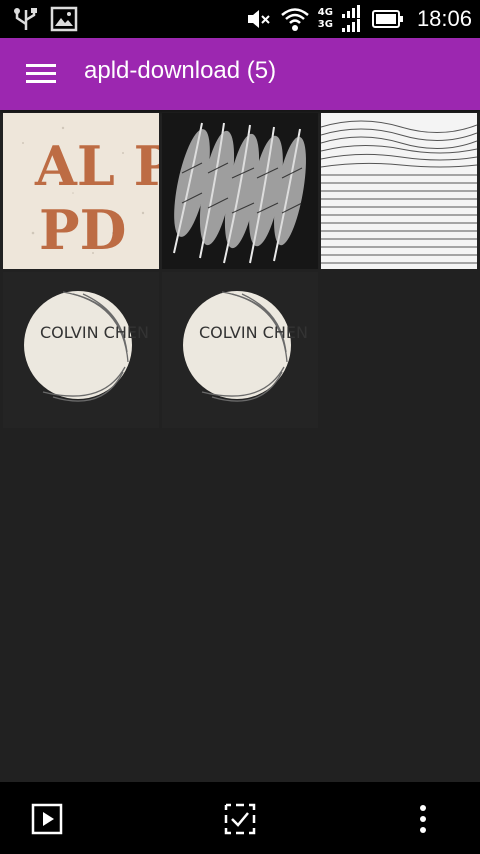 The height and width of the screenshot is (854, 480). I want to click on usb-icon, so click(25, 19).